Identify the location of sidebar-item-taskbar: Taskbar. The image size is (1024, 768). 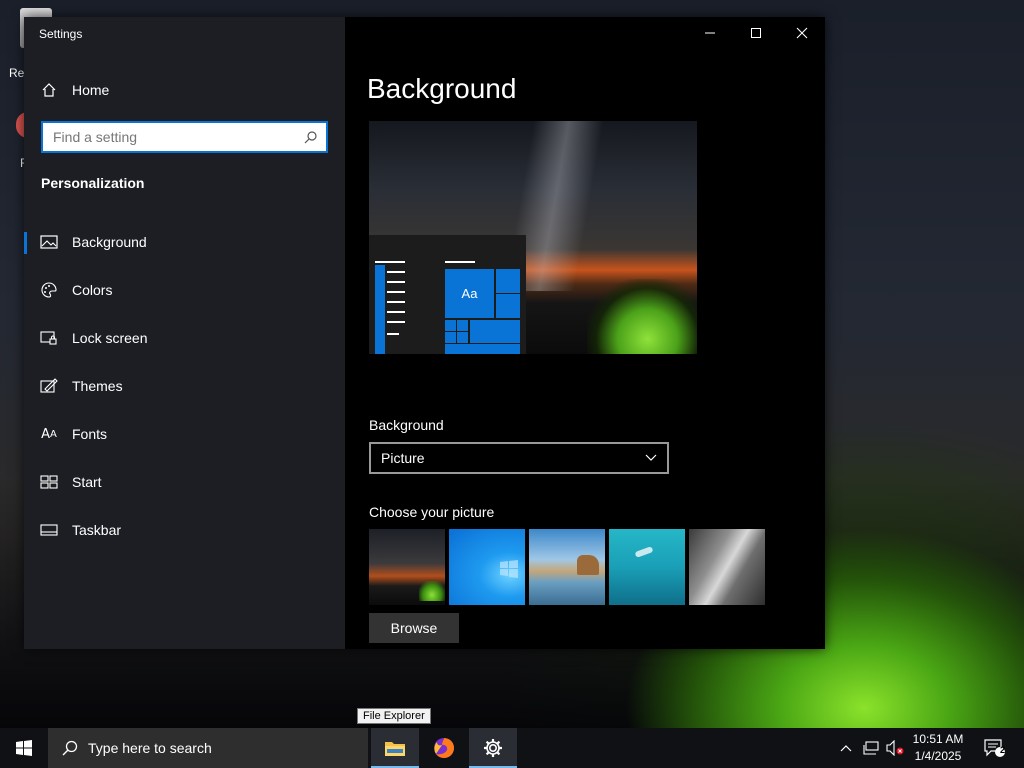
(184, 530).